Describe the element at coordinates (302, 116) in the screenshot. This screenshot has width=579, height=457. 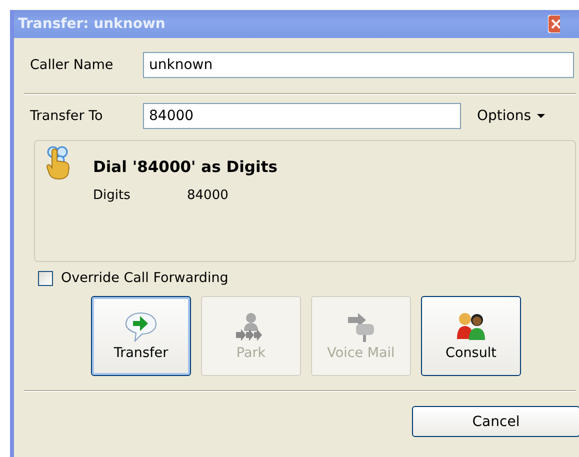
I see `transfer-to-field: 84000` at that location.